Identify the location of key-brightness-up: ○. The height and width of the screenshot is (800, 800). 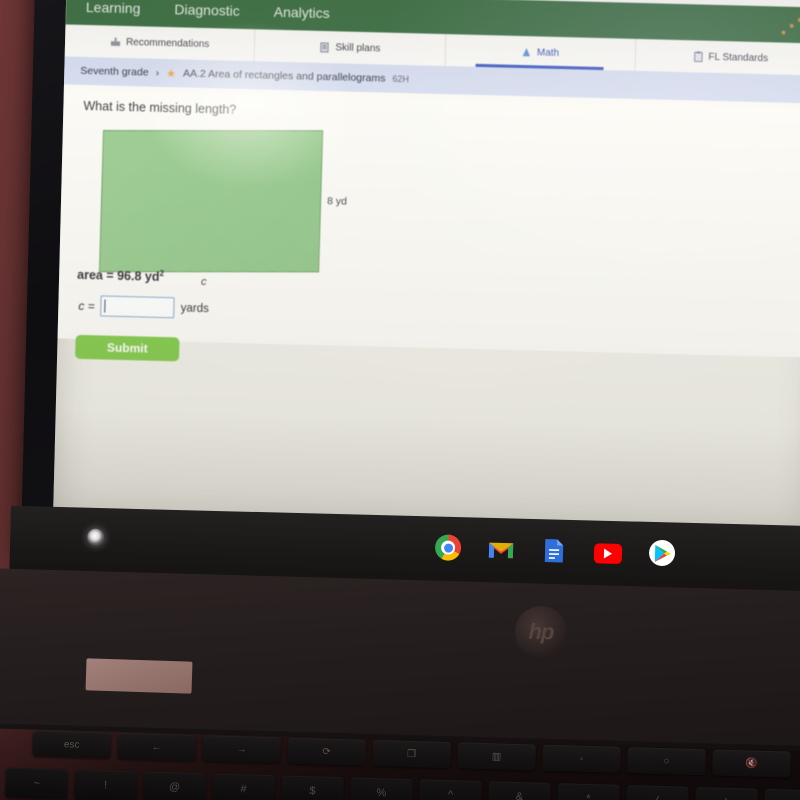
(666, 761).